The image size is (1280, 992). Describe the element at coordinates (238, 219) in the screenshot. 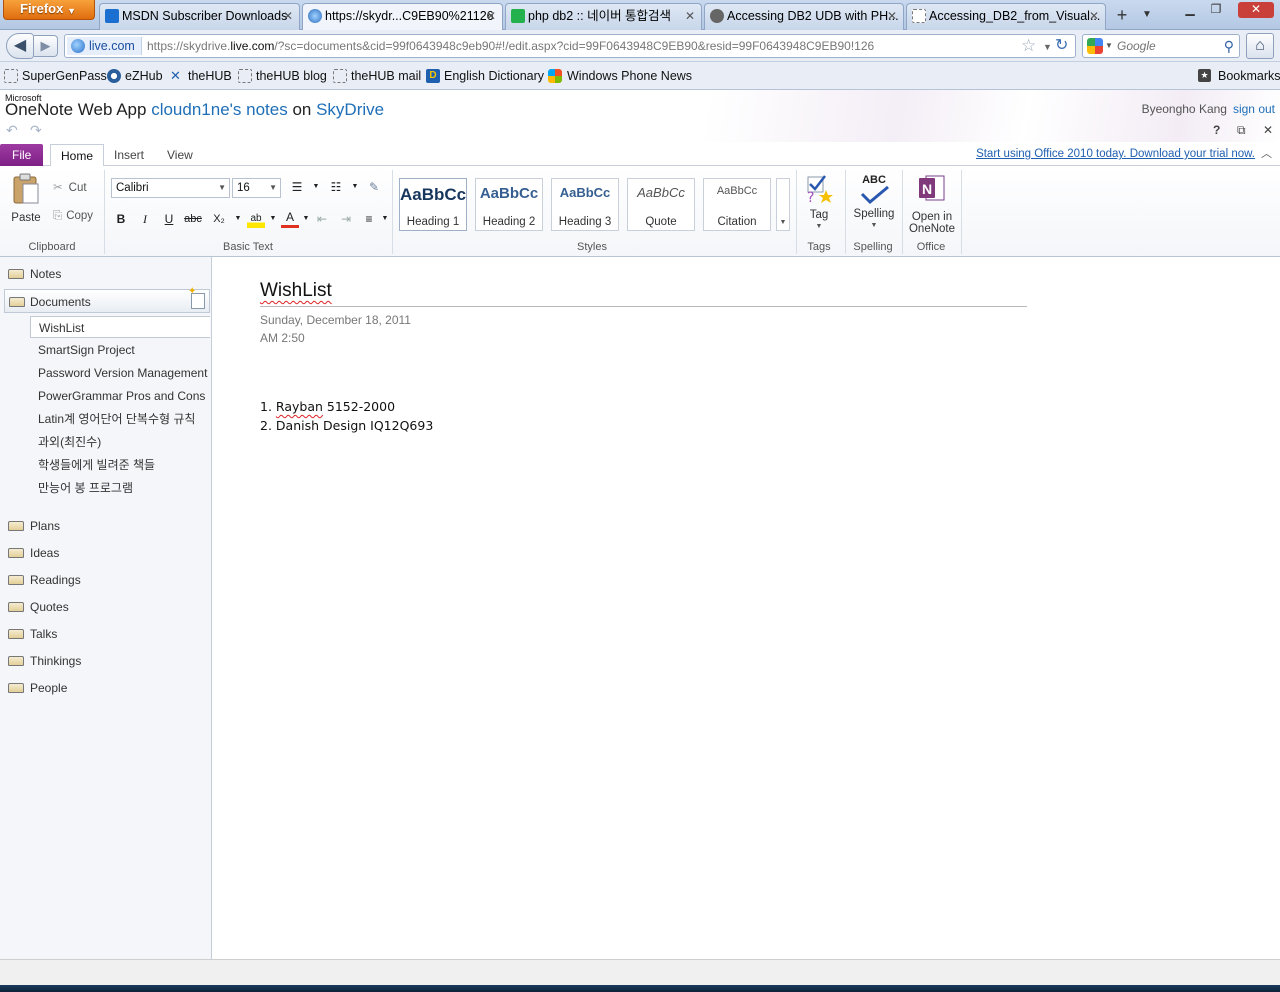

I see `subscript-chevron-icon: ▼` at that location.